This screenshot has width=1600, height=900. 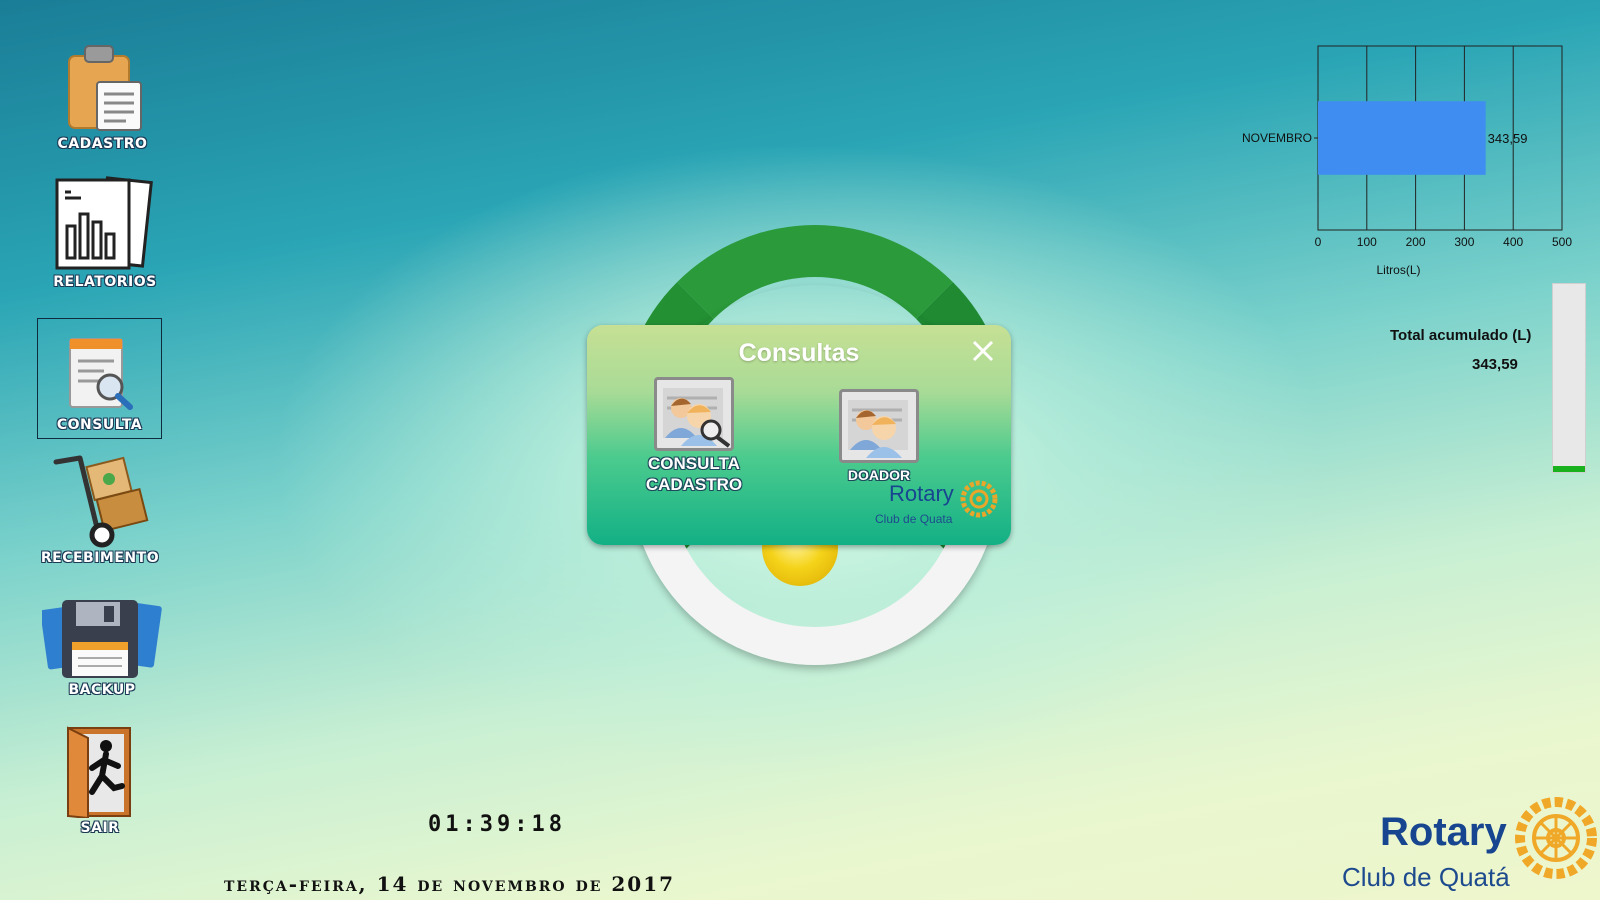 What do you see at coordinates (1461, 335) in the screenshot?
I see `total-accumulated-label: Total acumulado (L)` at bounding box center [1461, 335].